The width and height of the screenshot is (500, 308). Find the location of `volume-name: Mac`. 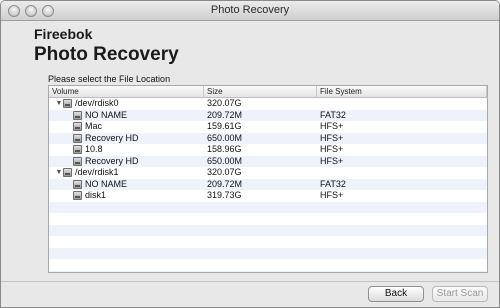

volume-name: Mac is located at coordinates (94, 126).